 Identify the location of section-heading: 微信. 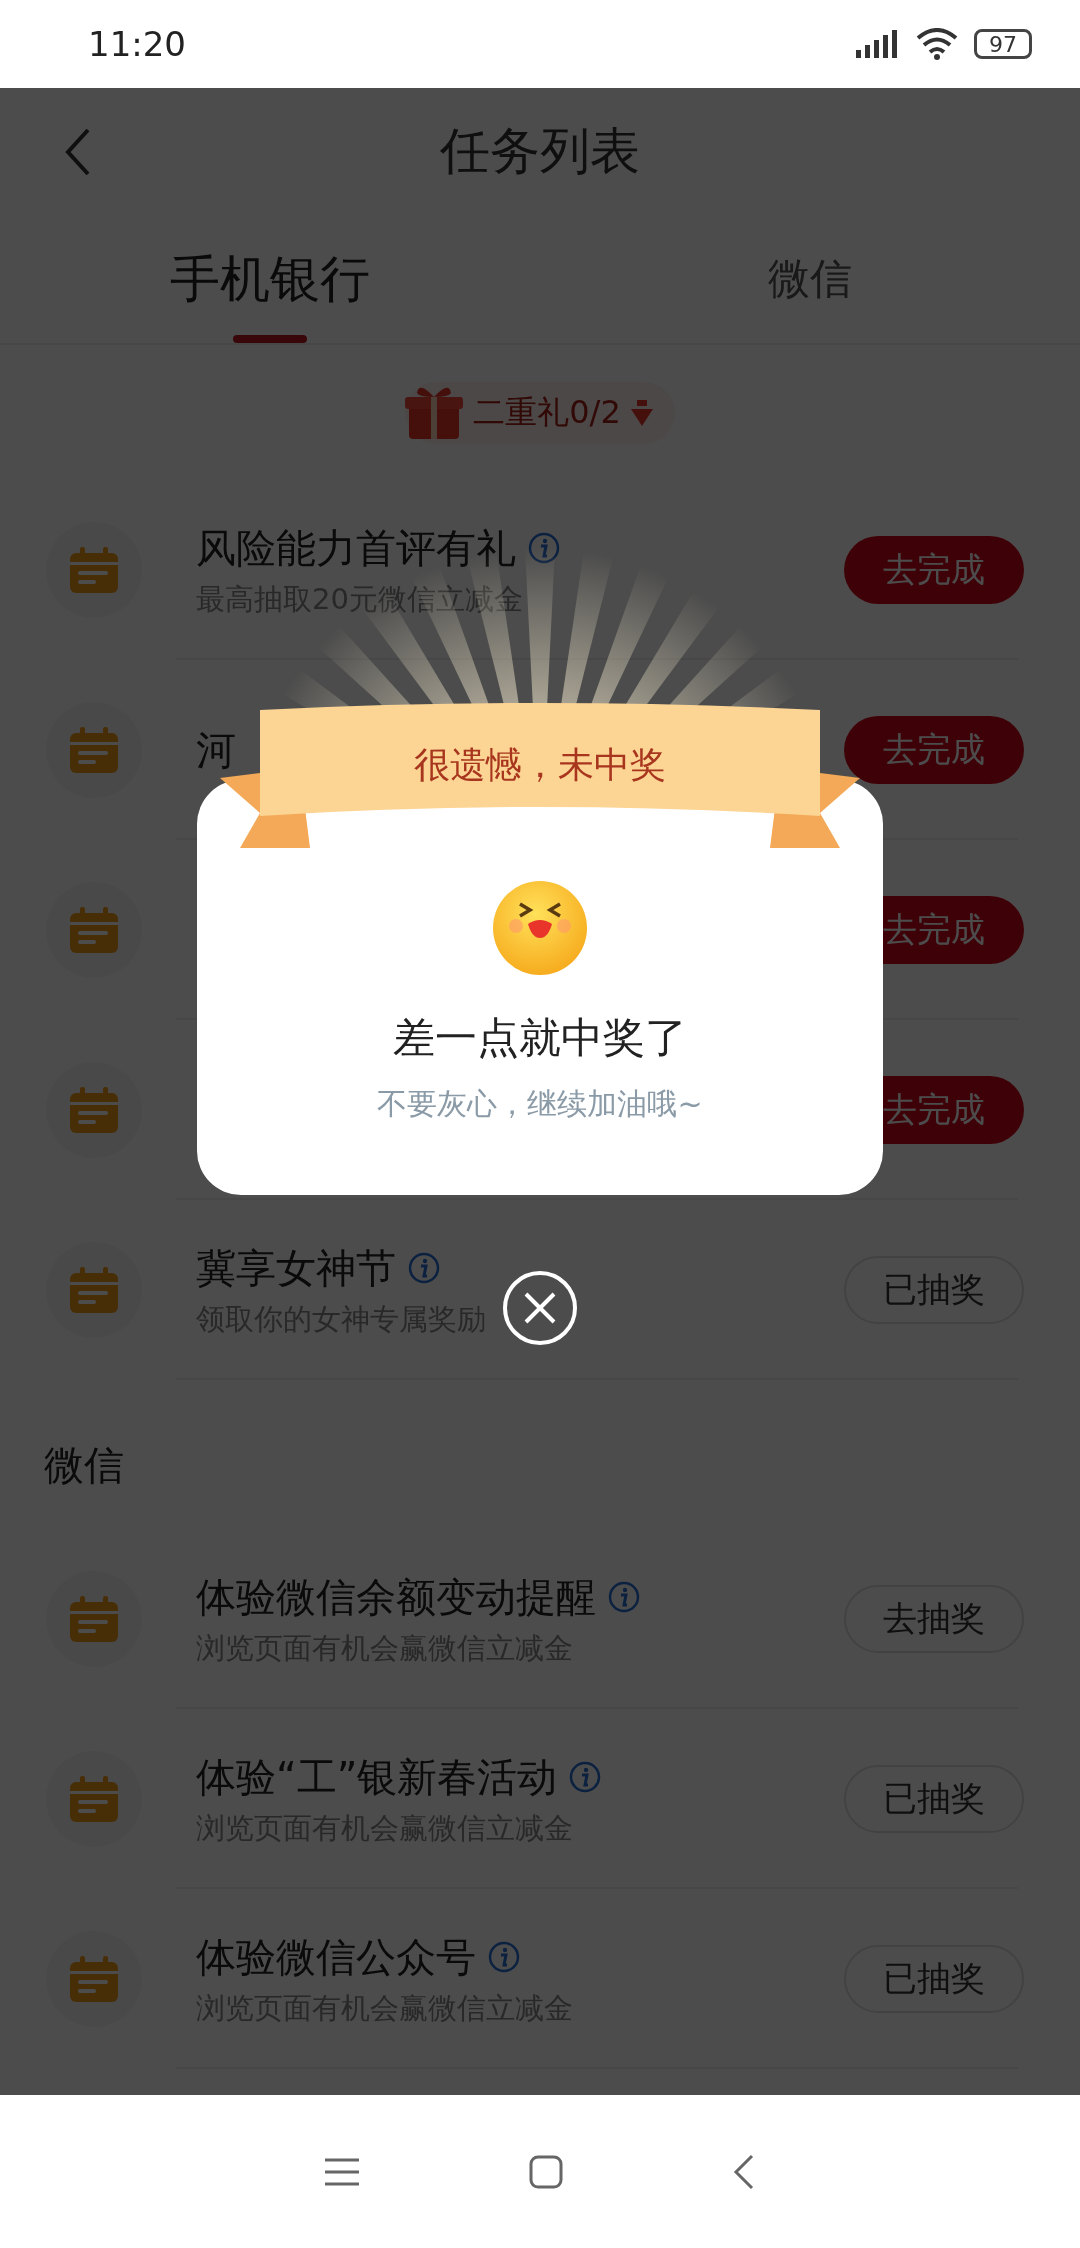
(84, 1465).